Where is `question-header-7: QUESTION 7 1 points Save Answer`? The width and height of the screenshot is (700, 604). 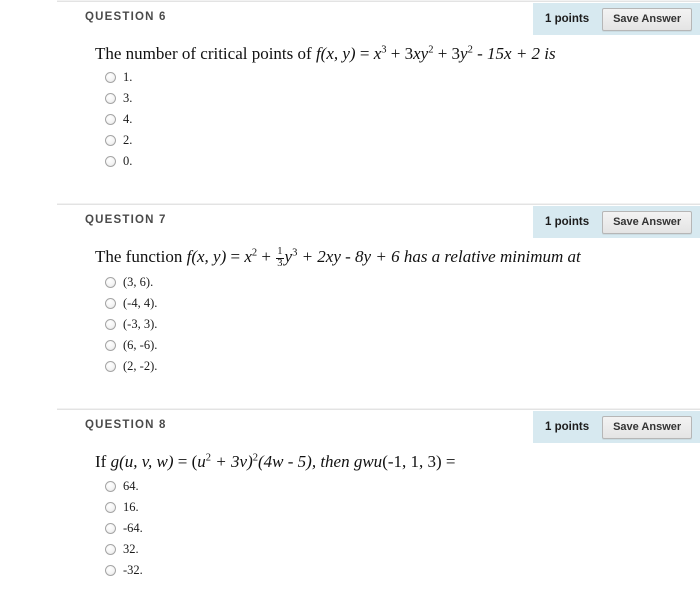
question-header-7: QUESTION 7 1 points Save Answer is located at coordinates (350, 222).